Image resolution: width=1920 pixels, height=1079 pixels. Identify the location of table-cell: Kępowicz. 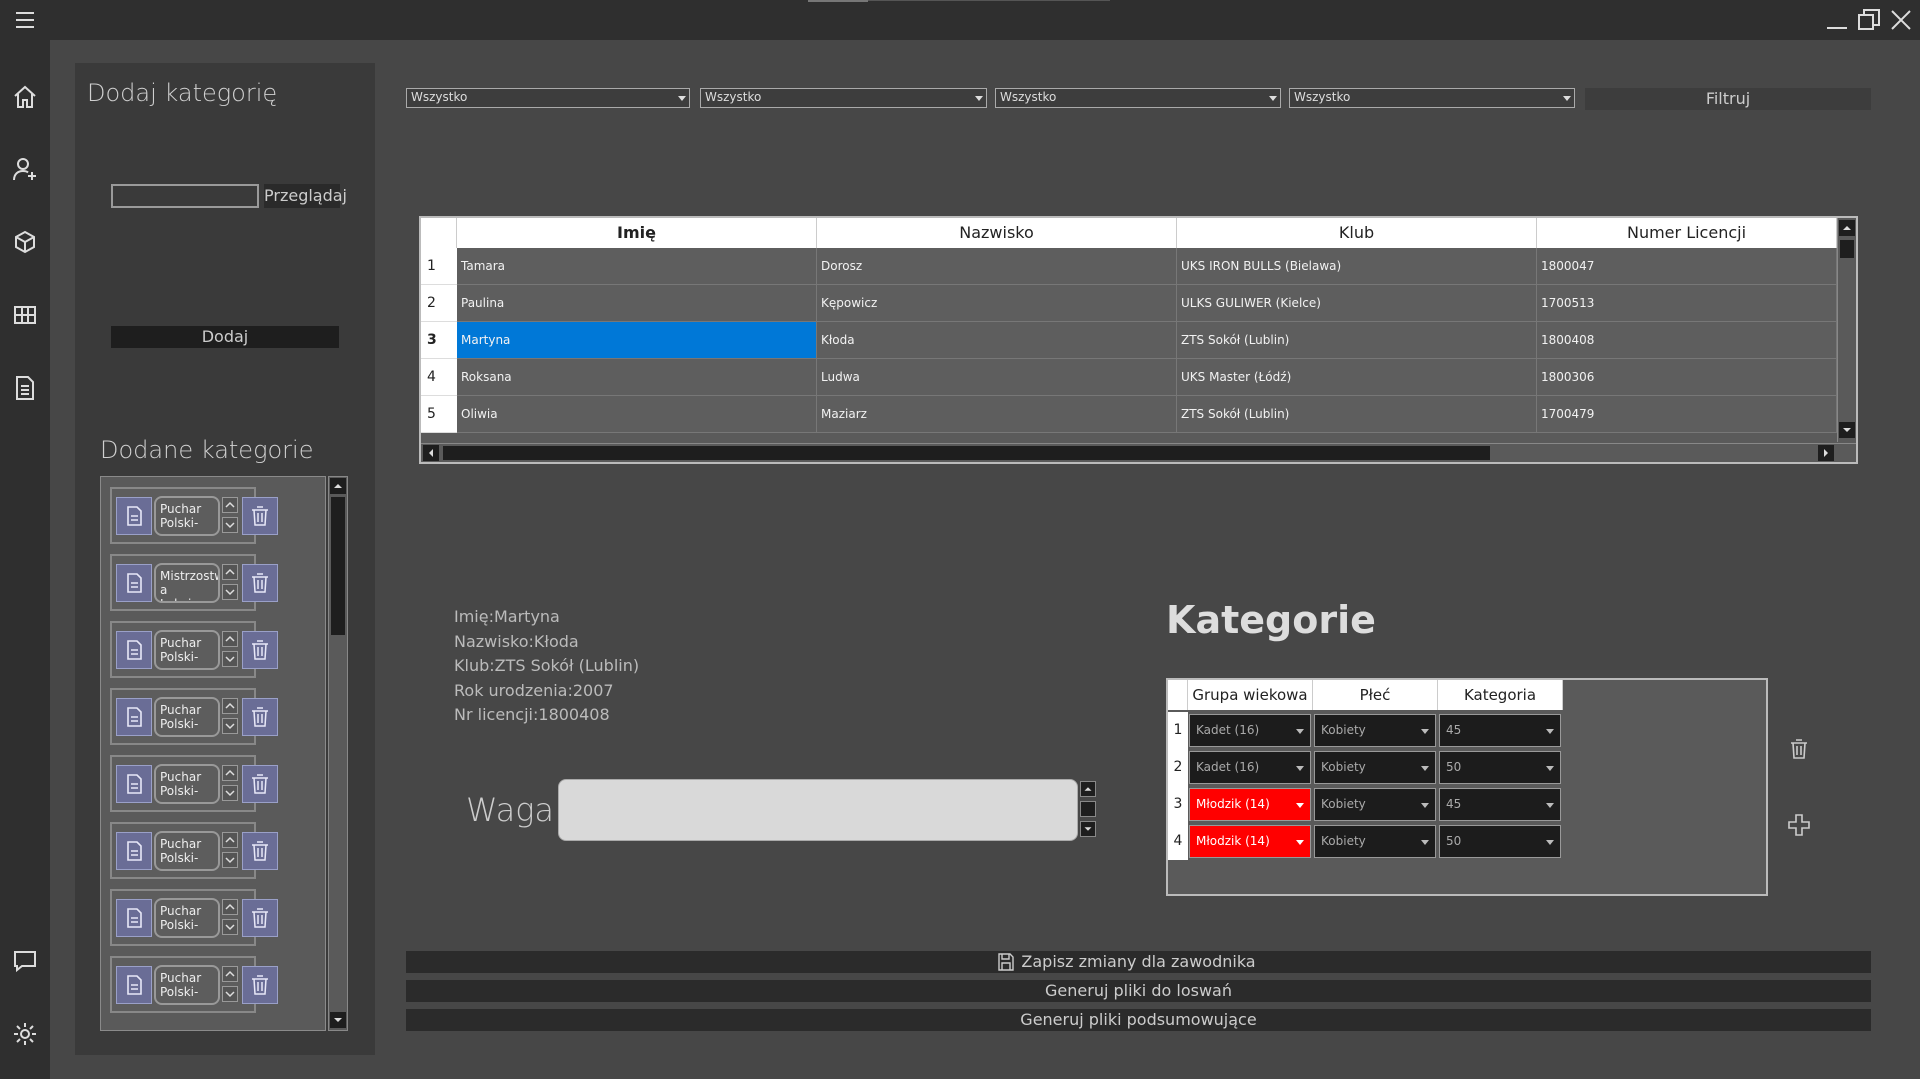
(997, 303).